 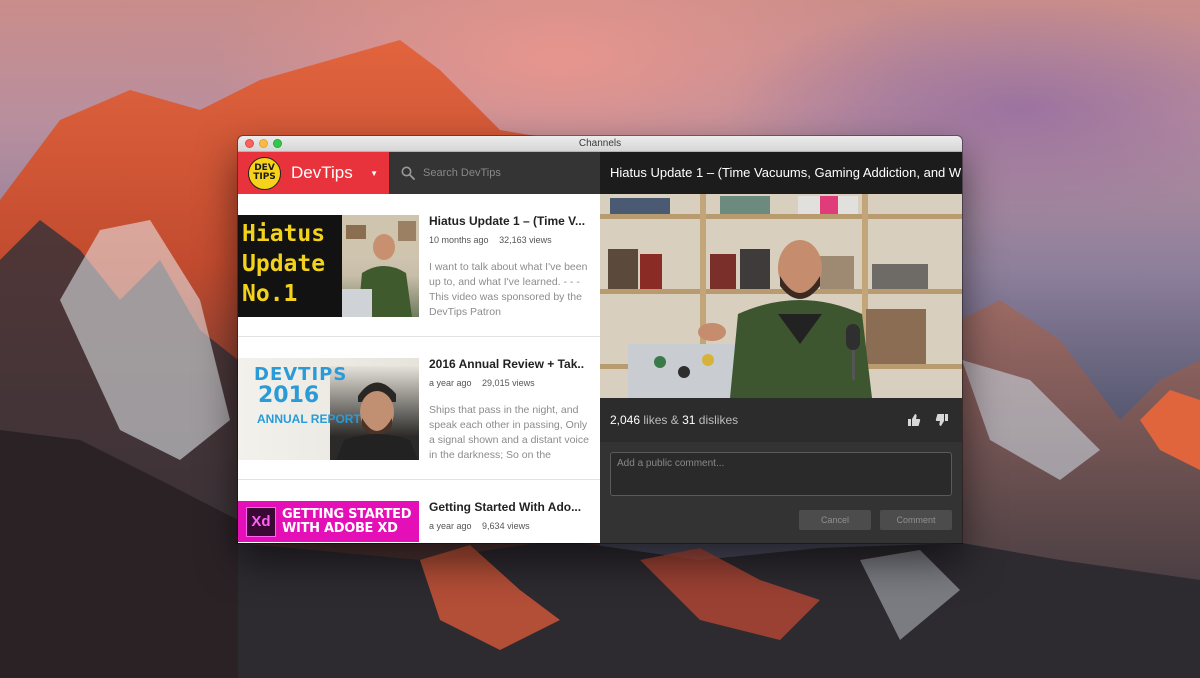 I want to click on search-bar, so click(x=494, y=173).